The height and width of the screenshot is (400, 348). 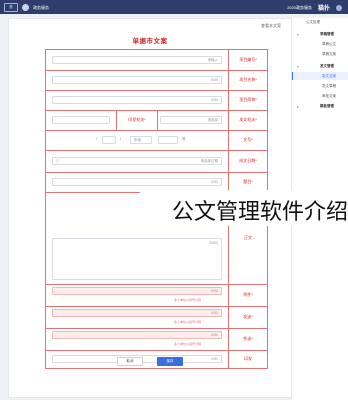 I want to click on caption-text: 公文管理软件介绍, so click(x=259, y=212).